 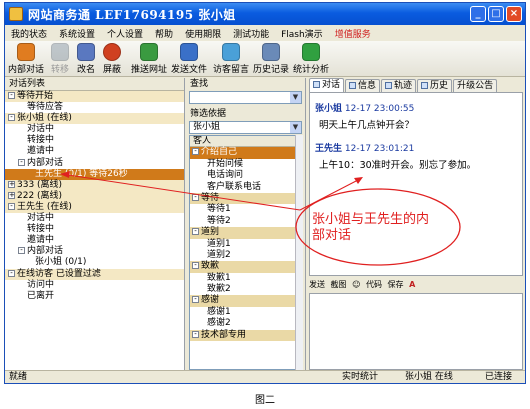 I want to click on tree-row: - 王先生 (在线), so click(x=94, y=207).